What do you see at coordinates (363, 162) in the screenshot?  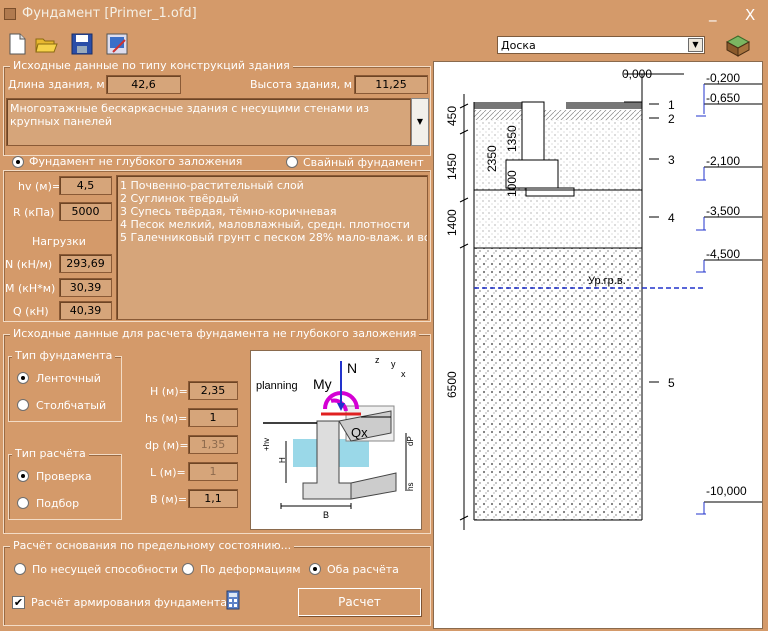 I see `pile-foundation-label: Свайный фундамент` at bounding box center [363, 162].